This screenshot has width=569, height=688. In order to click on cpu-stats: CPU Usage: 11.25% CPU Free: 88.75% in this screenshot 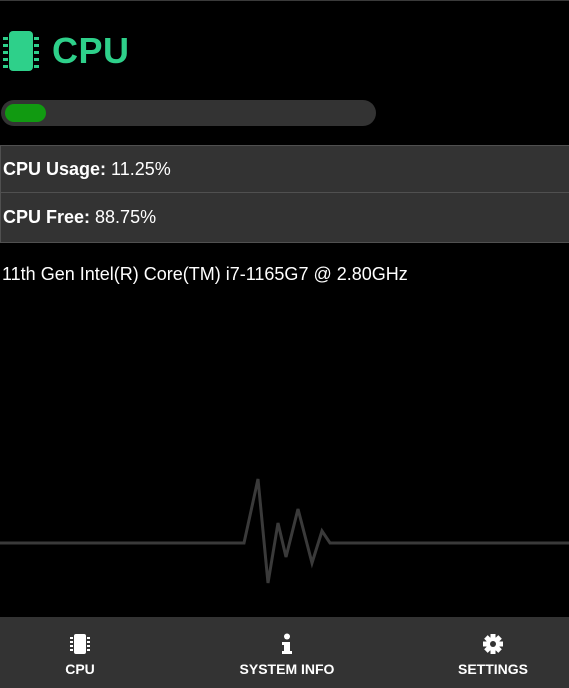, I will do `click(284, 194)`.